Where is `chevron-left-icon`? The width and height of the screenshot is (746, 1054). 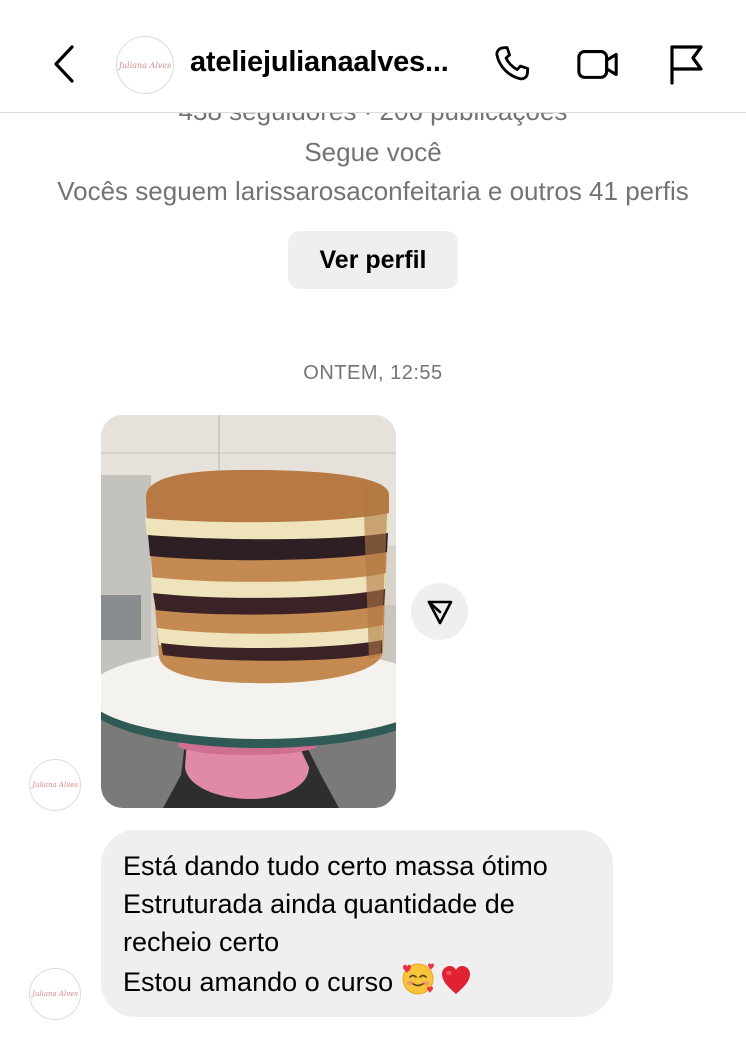 chevron-left-icon is located at coordinates (64, 64).